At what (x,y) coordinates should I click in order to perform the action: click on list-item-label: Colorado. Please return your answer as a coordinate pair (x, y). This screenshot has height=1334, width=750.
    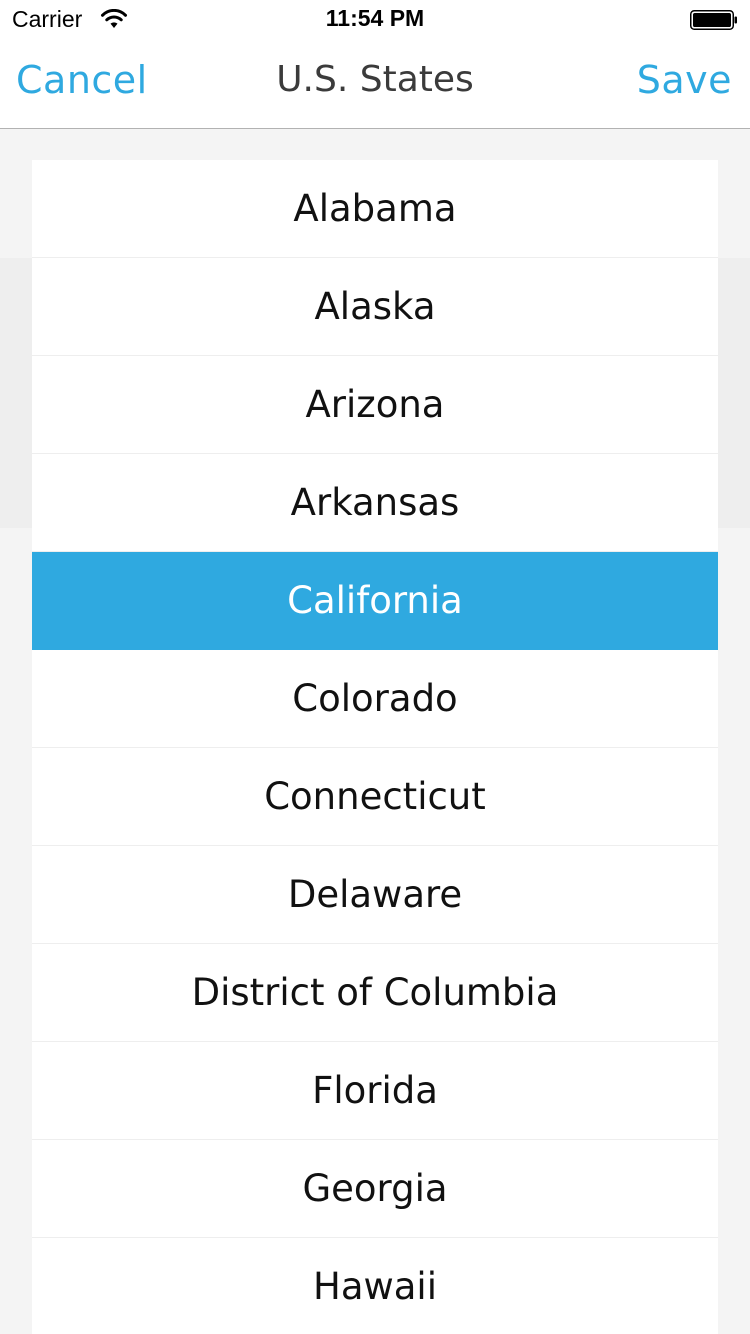
    Looking at the image, I should click on (375, 698).